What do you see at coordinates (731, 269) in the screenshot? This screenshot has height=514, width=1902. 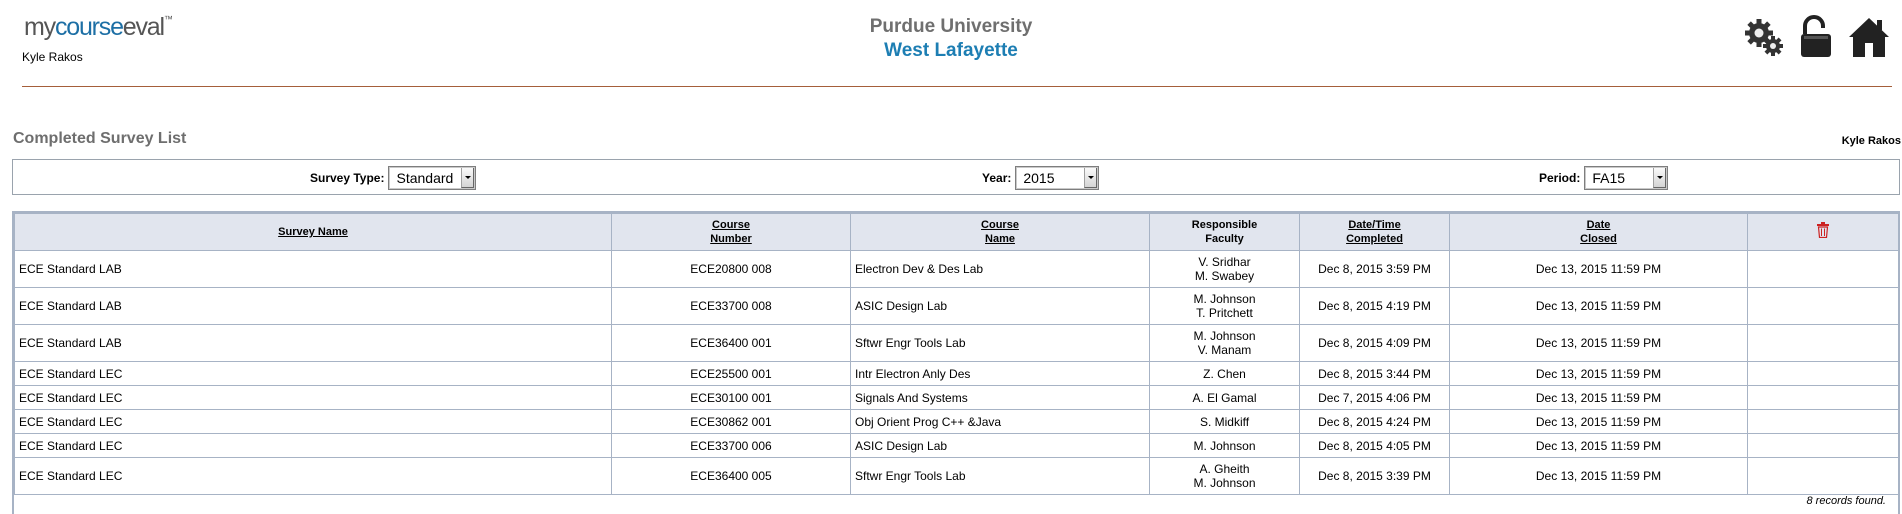 I see `course-number-cell: ECE20800 008` at bounding box center [731, 269].